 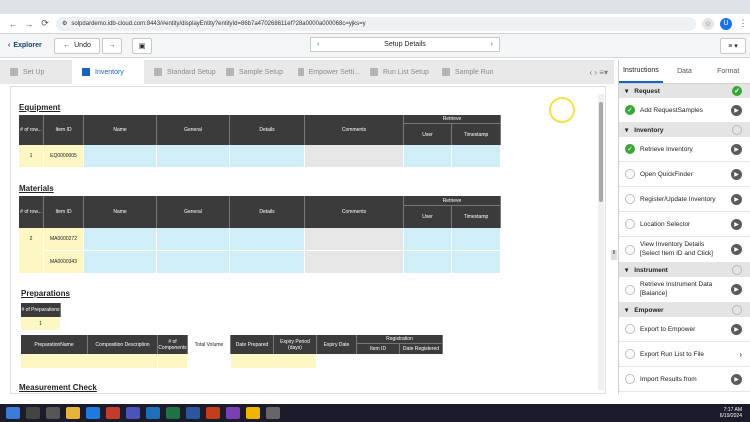 What do you see at coordinates (378, 349) in the screenshot?
I see `col-header: Item ID` at bounding box center [378, 349].